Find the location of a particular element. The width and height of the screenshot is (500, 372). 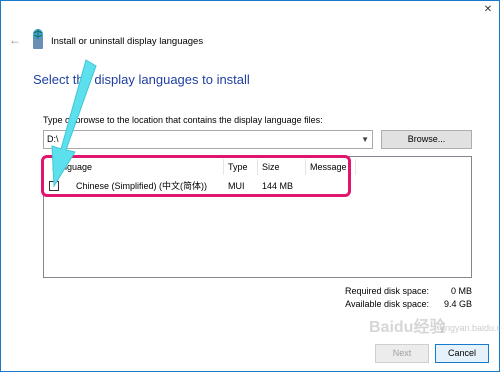

window-title: Install or uninstall display languages is located at coordinates (127, 41).